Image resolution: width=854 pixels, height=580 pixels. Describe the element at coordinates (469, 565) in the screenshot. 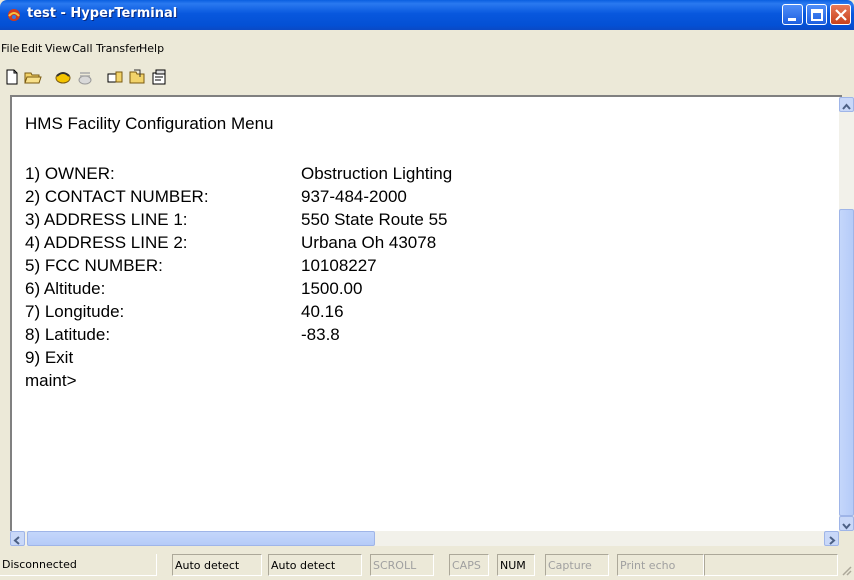

I see `status-caps: CAPS` at that location.